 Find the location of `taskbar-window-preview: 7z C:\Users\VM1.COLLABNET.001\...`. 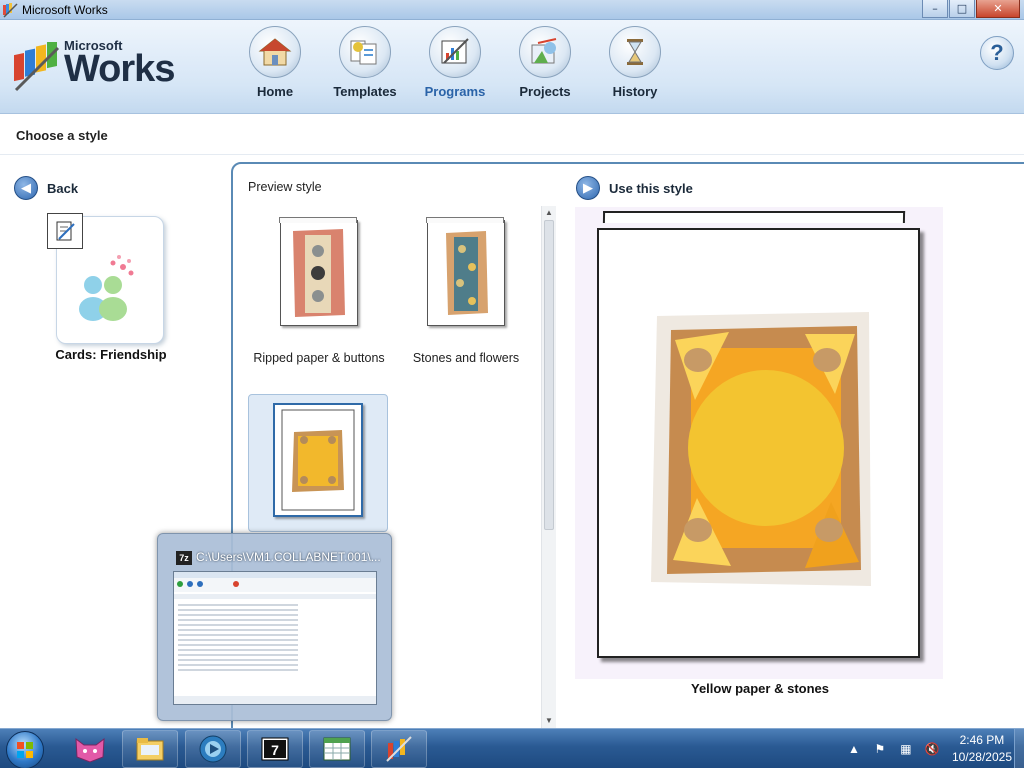

taskbar-window-preview: 7z C:\Users\VM1.COLLABNET.001\... is located at coordinates (274, 627).